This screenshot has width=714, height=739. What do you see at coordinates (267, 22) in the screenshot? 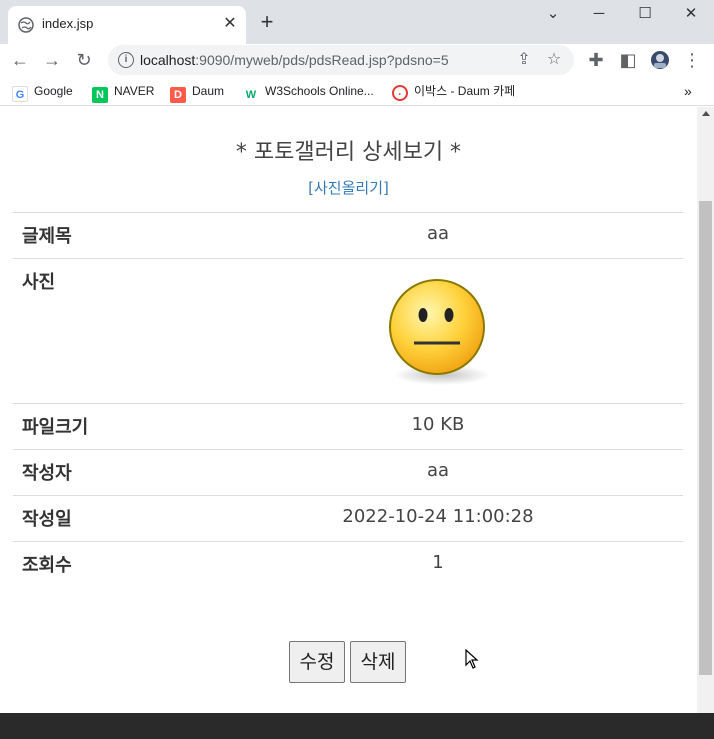
I see `new-tab-icon: +` at bounding box center [267, 22].